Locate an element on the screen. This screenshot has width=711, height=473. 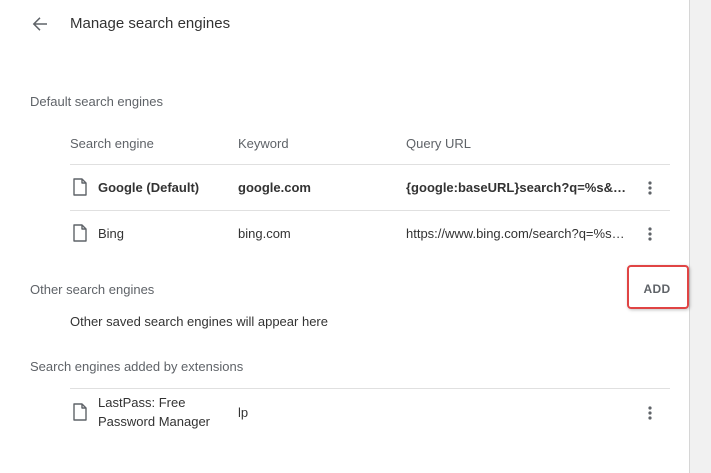
back-button is located at coordinates (40, 24).